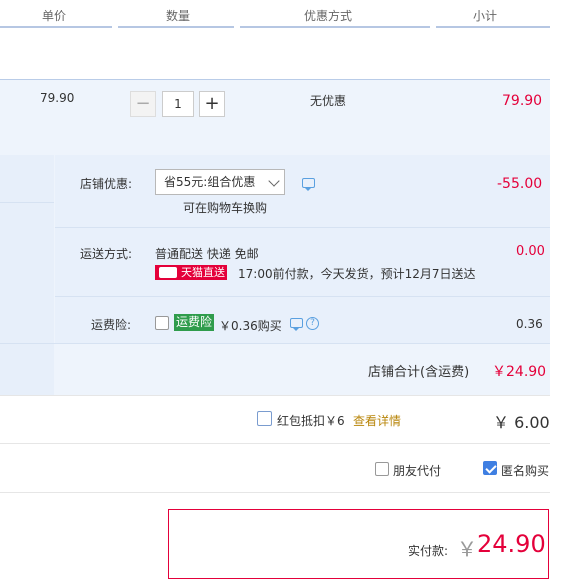  What do you see at coordinates (521, 422) in the screenshot?
I see `red-packet-amount: ￥ 6.00` at bounding box center [521, 422].